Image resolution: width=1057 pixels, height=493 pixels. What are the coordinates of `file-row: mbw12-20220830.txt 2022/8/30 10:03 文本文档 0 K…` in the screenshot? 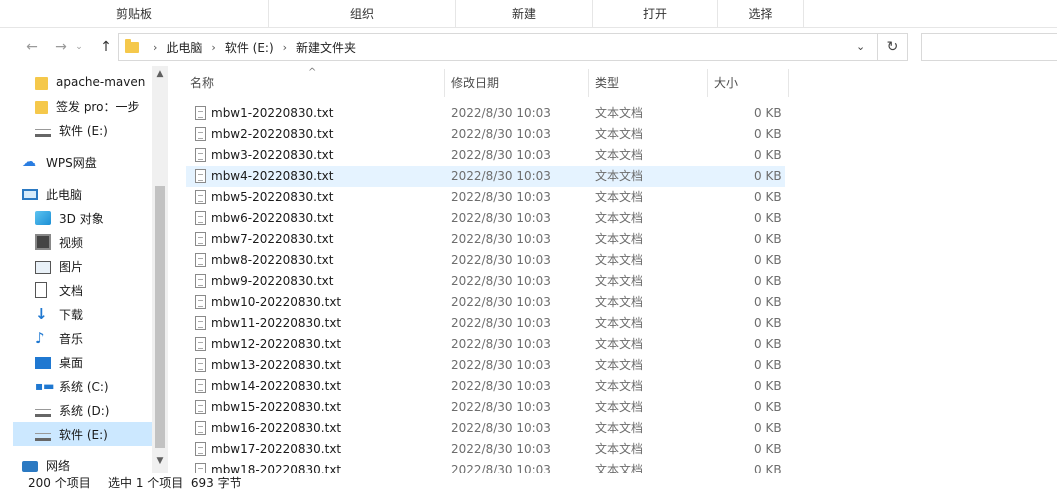 It's located at (485, 344).